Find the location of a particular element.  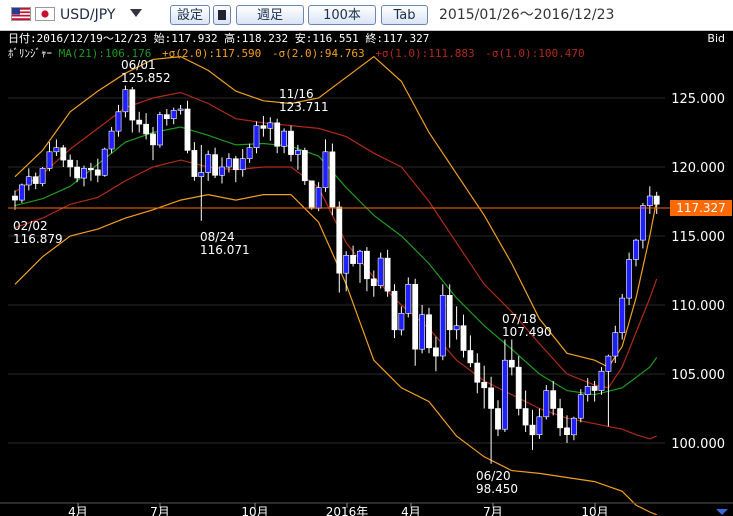

bar-count-button: 100本 is located at coordinates (342, 15).